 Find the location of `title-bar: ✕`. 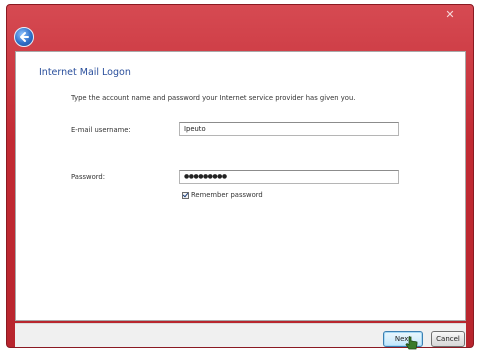

title-bar: ✕ is located at coordinates (240, 27).